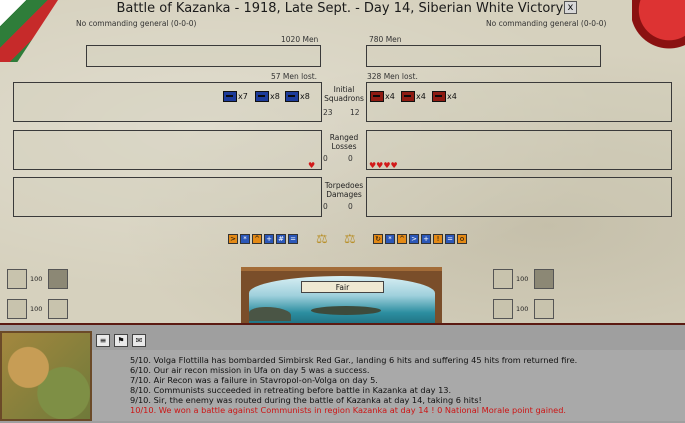 This screenshot has width=685, height=423. What do you see at coordinates (294, 76) in the screenshot?
I see `left-men-lost: 57 Men lost.` at bounding box center [294, 76].